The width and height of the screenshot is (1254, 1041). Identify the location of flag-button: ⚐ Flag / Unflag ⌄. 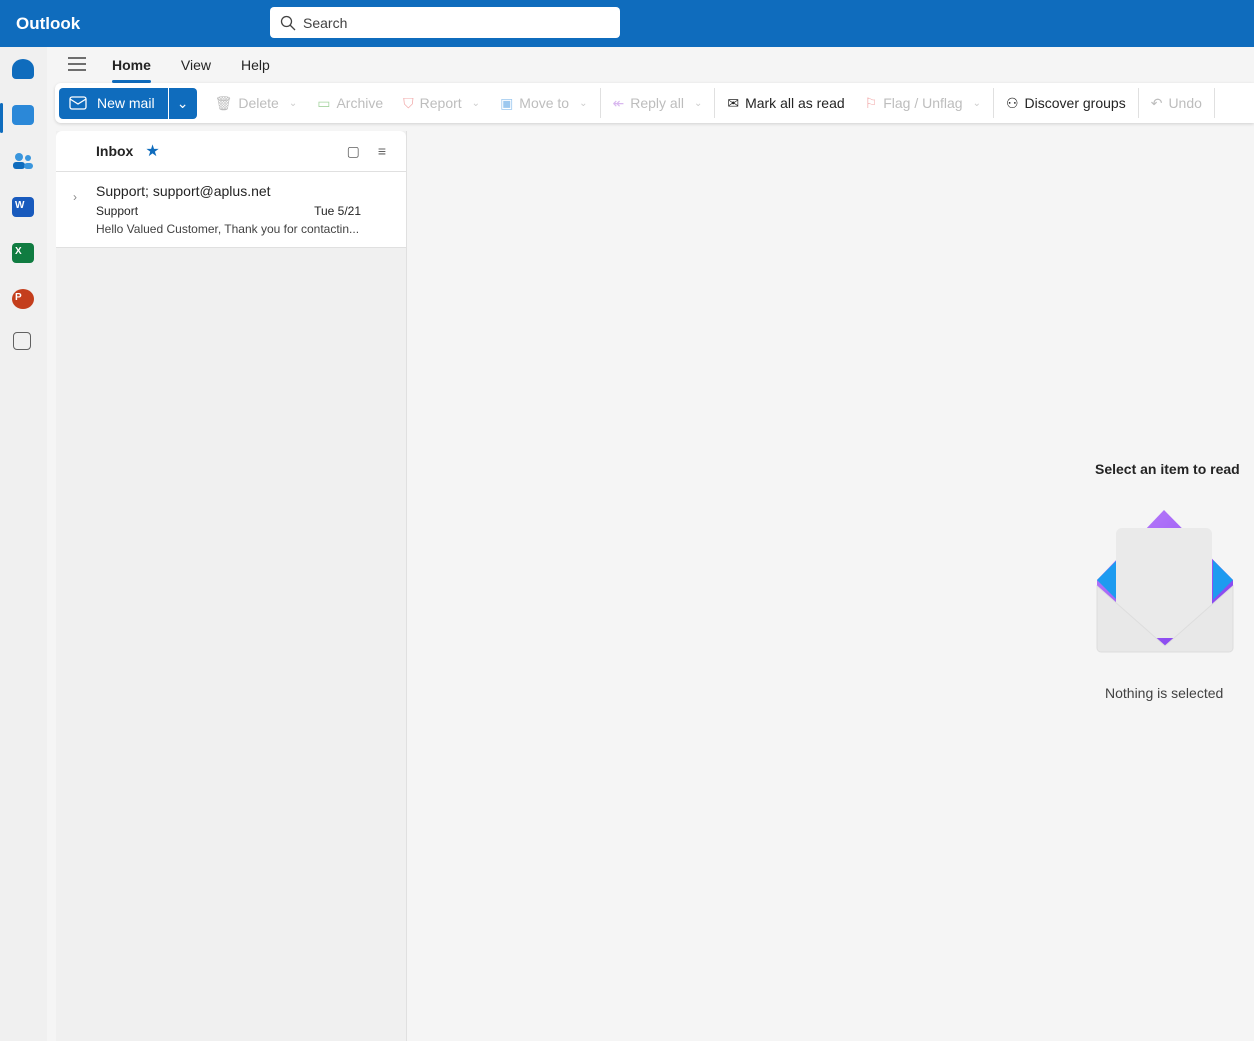
(923, 103).